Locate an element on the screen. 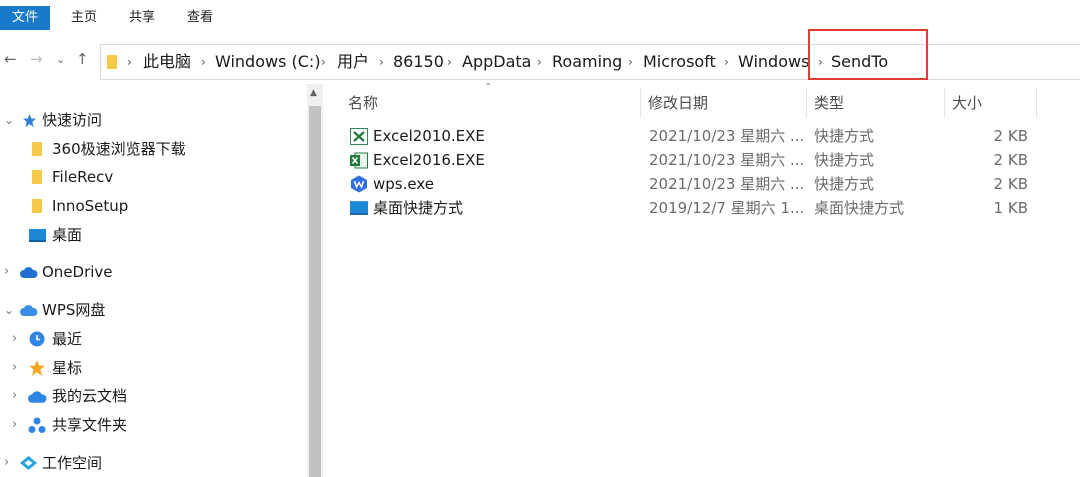  sidebar-item-360-downloads: 360极速浏览器下载 is located at coordinates (150, 149).